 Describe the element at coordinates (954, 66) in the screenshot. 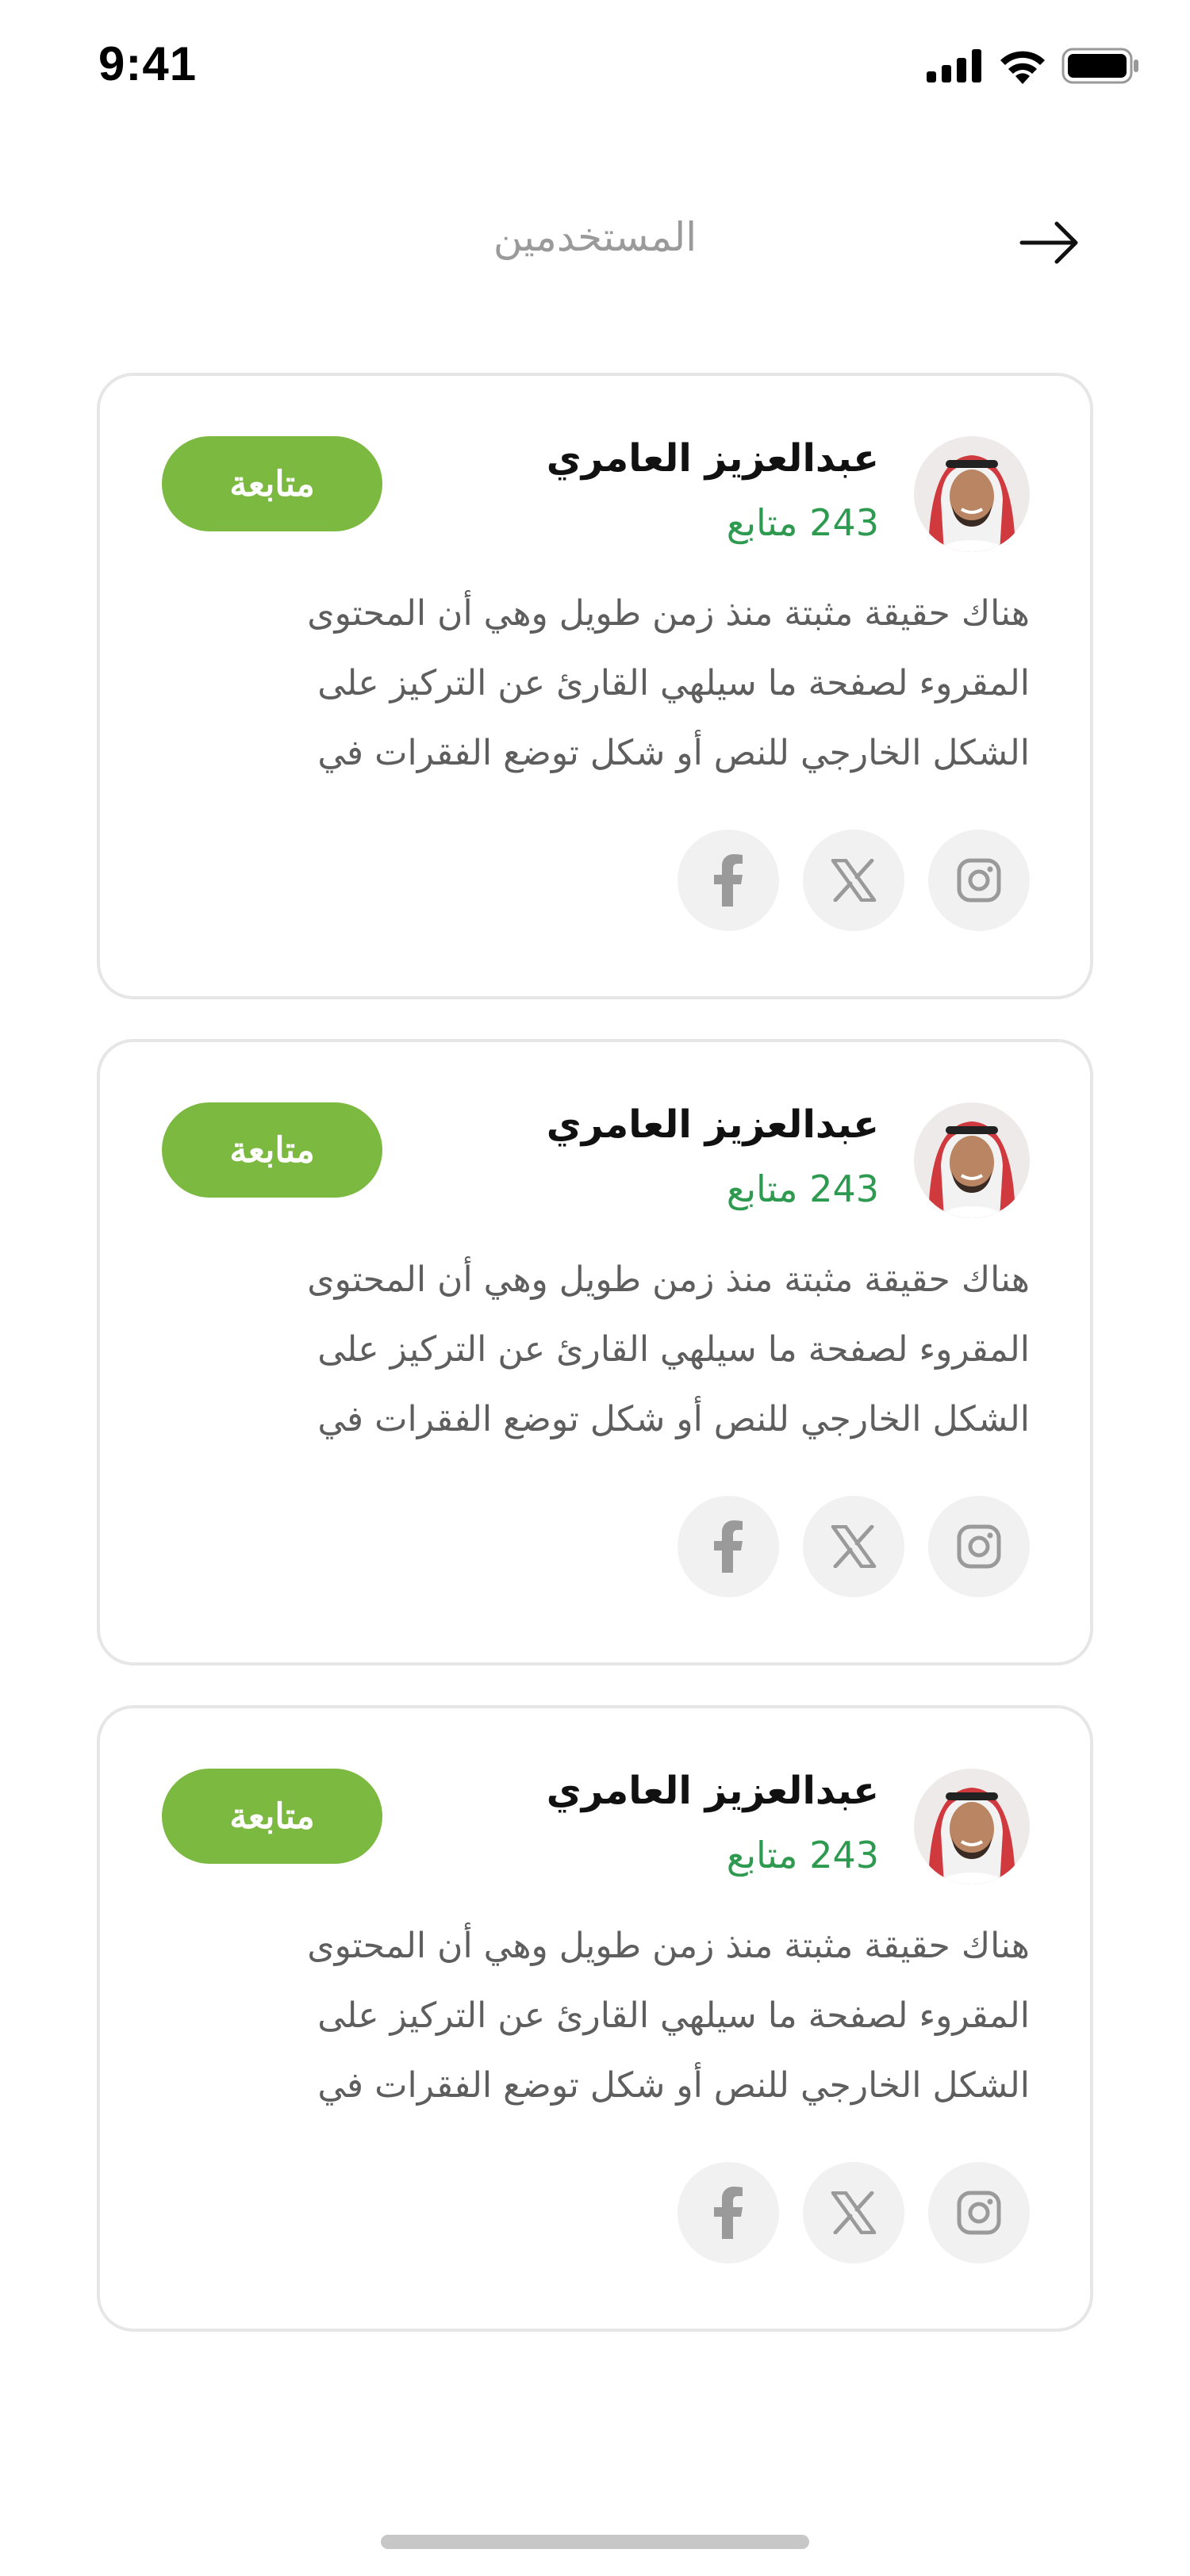

I see `cellular-signal-icon` at that location.